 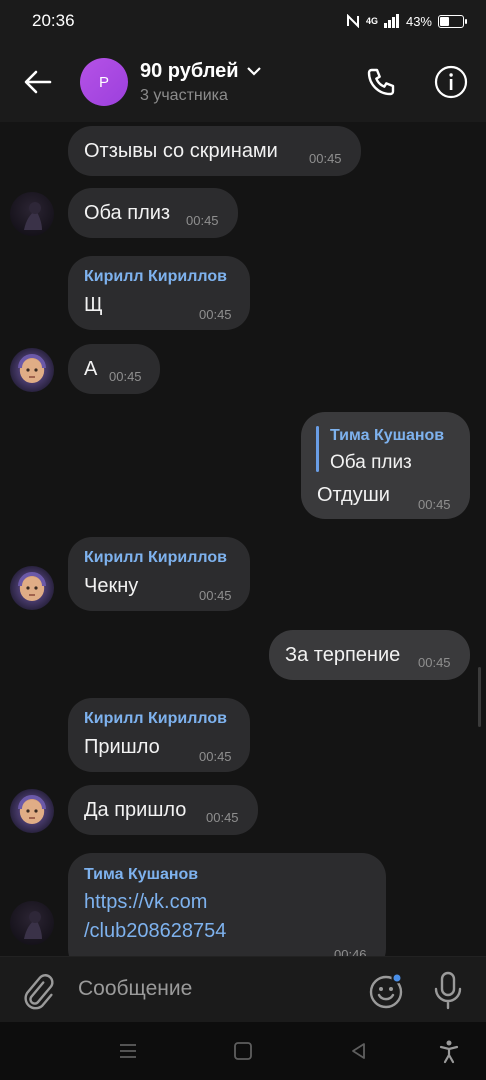 I want to click on message-input: Сообщение, so click(x=135, y=989).